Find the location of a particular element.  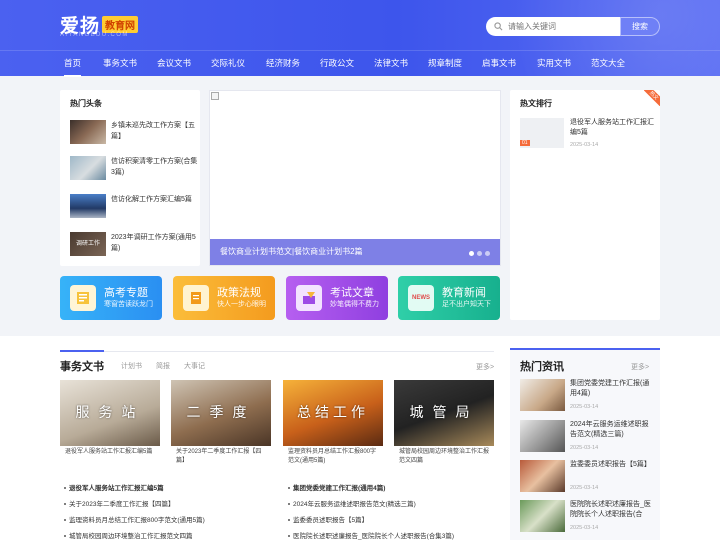

banner-caption: 餐饮商业计划书范文|餐饮商业计划书2篇 is located at coordinates (355, 252).